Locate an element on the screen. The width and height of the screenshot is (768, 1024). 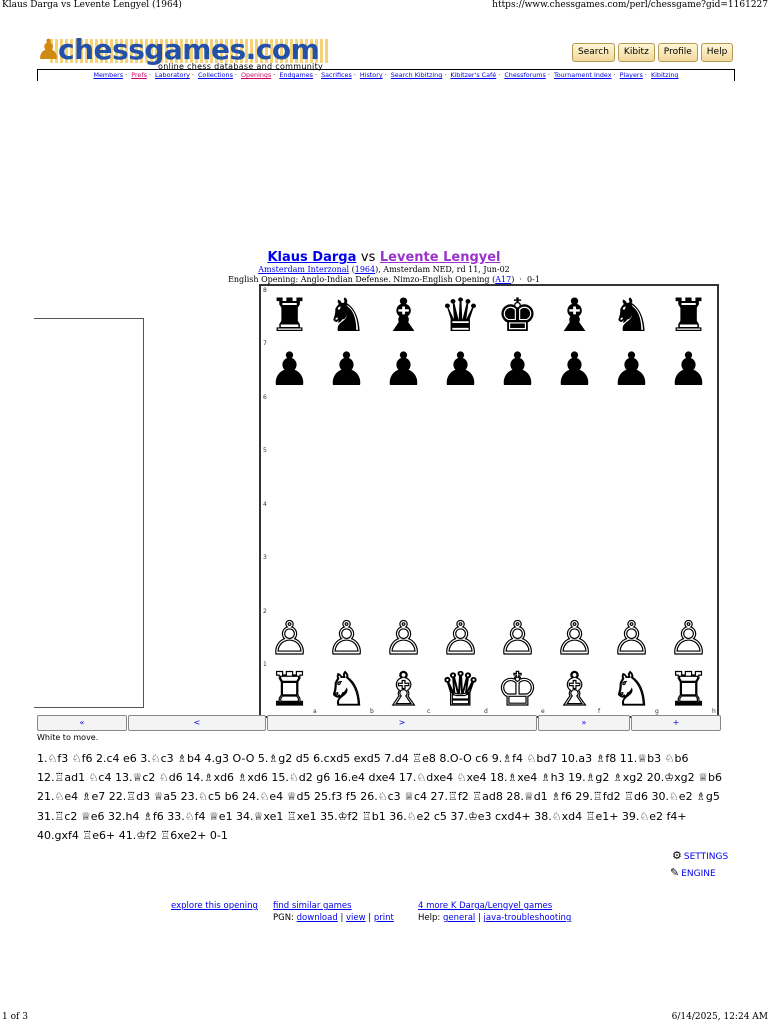
move-navigation: « < > » + is located at coordinates (379, 723).